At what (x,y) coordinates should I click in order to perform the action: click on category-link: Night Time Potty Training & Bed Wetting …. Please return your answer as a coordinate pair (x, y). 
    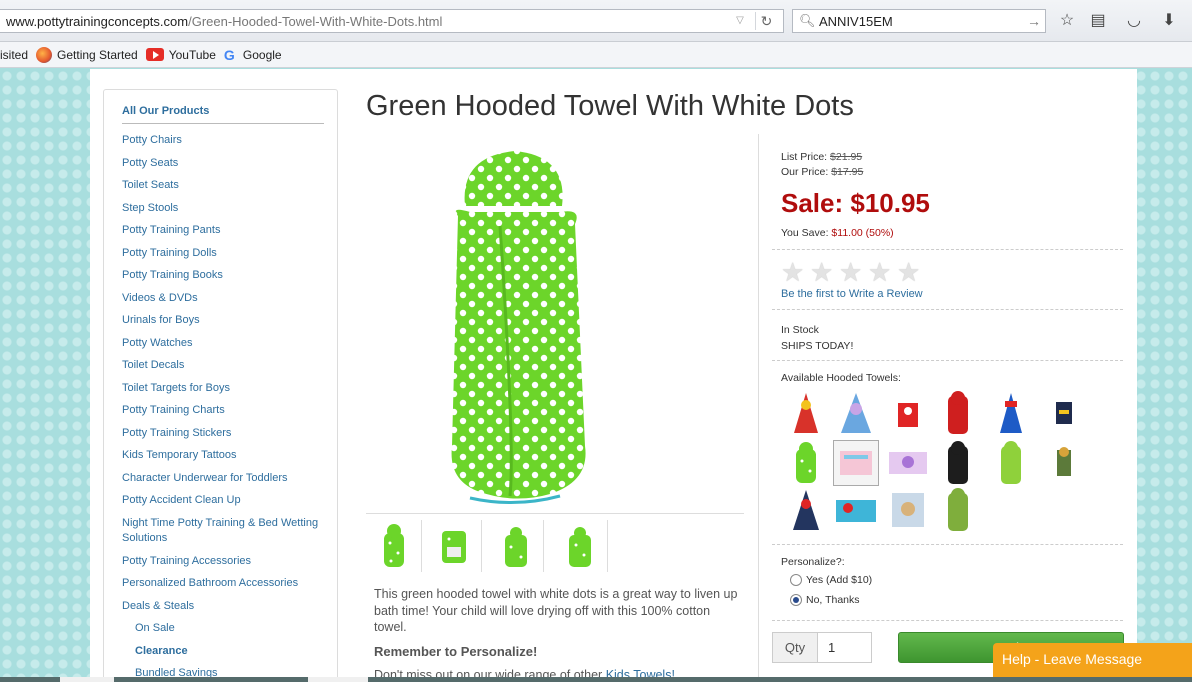
    Looking at the image, I should click on (224, 531).